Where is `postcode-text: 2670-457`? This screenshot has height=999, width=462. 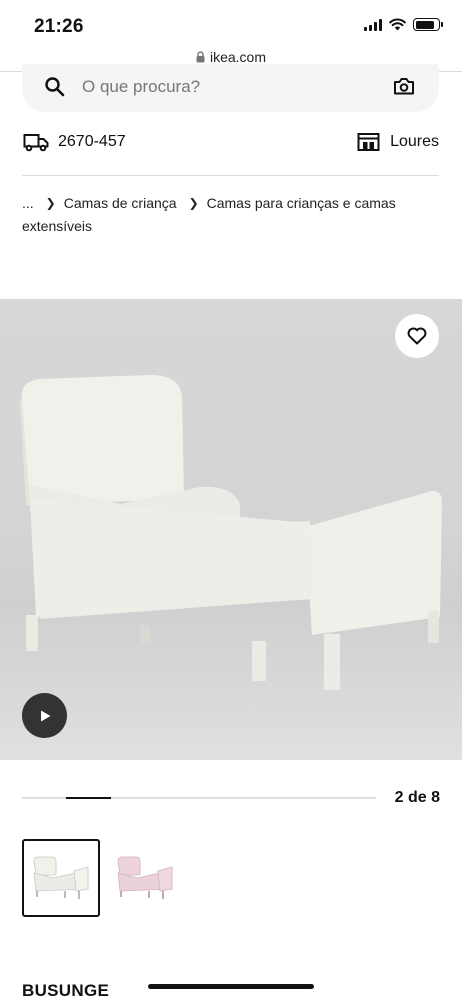
postcode-text: 2670-457 is located at coordinates (92, 141).